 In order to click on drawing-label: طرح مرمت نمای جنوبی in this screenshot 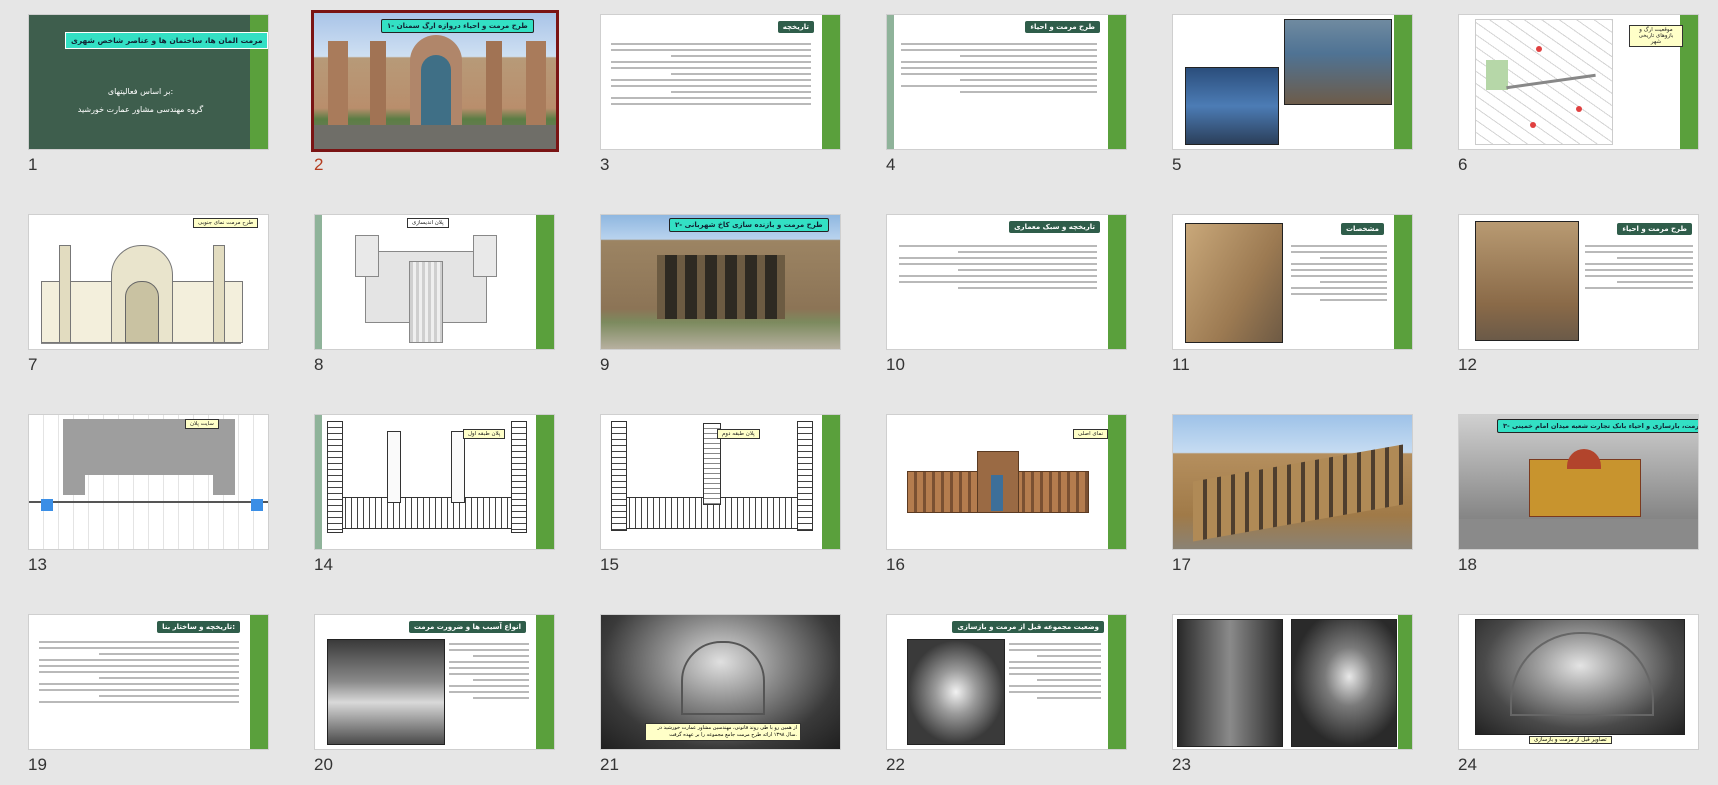, I will do `click(226, 223)`.